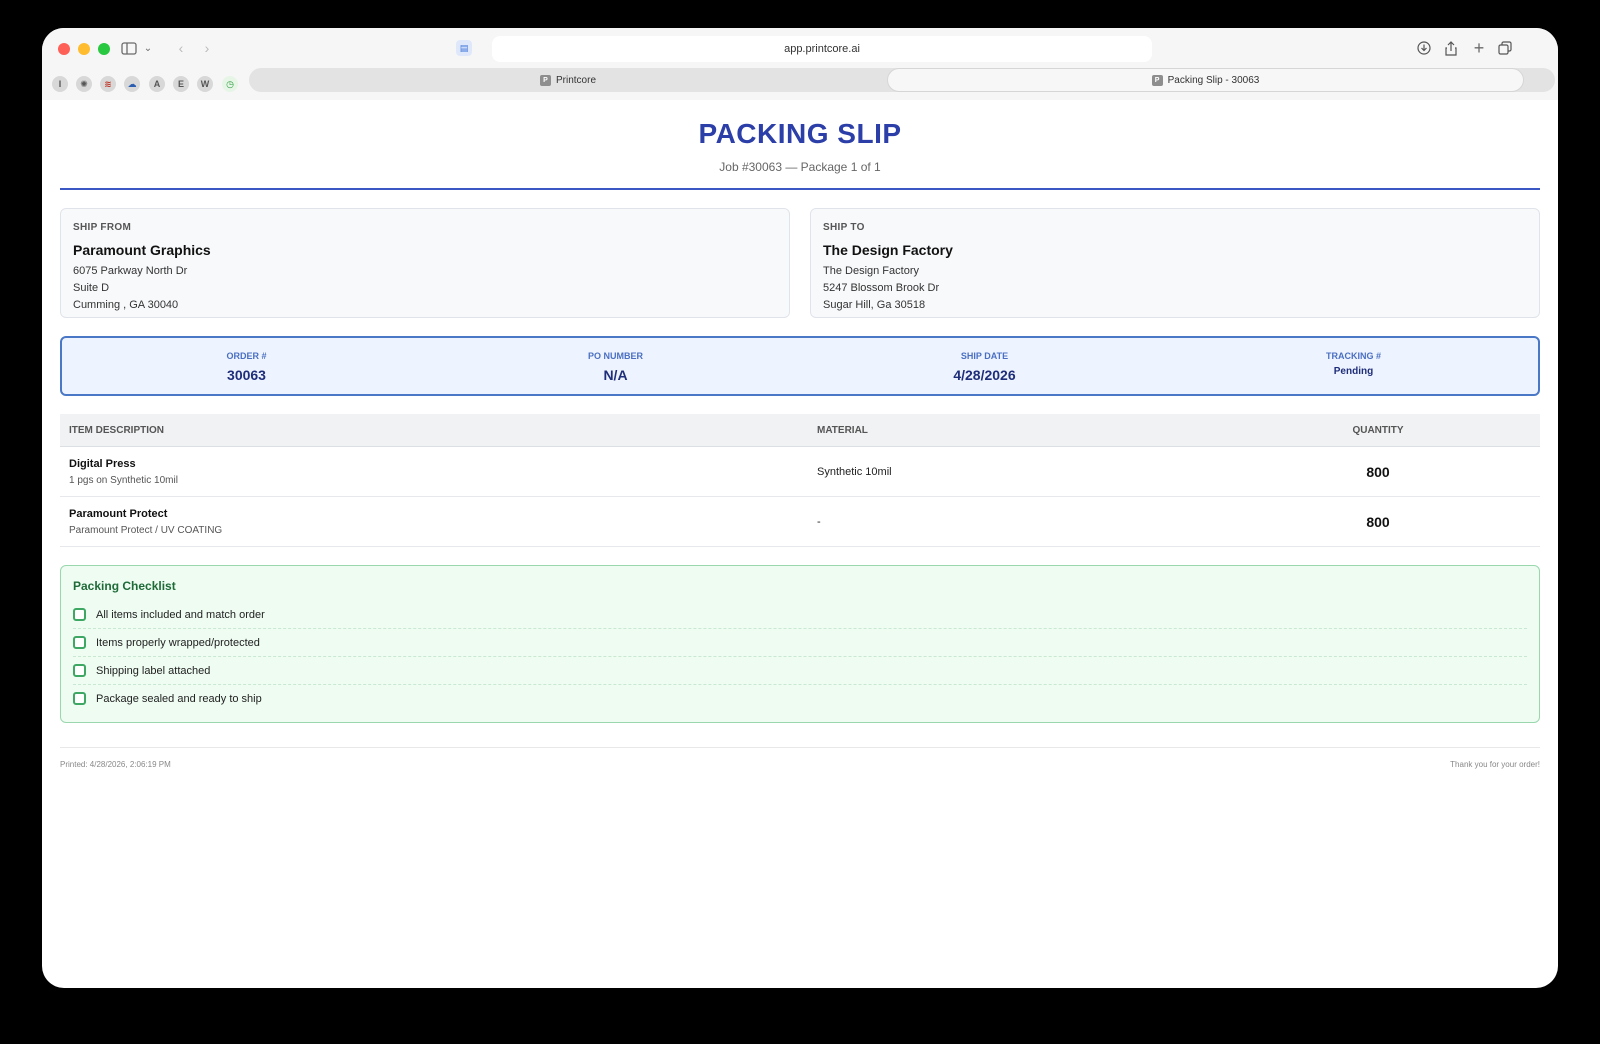 Image resolution: width=1600 pixels, height=1044 pixels. I want to click on item-cell: Digital Press 1 pgs on Synthetic 10mil, so click(434, 471).